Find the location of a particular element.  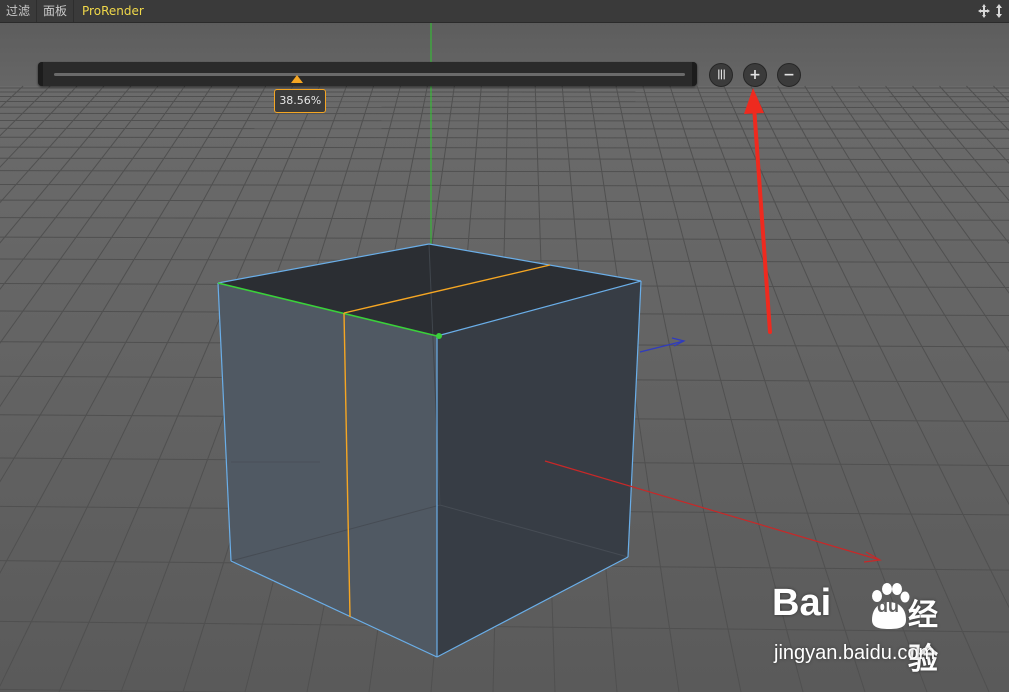

loop-count-button: ||| is located at coordinates (721, 75).